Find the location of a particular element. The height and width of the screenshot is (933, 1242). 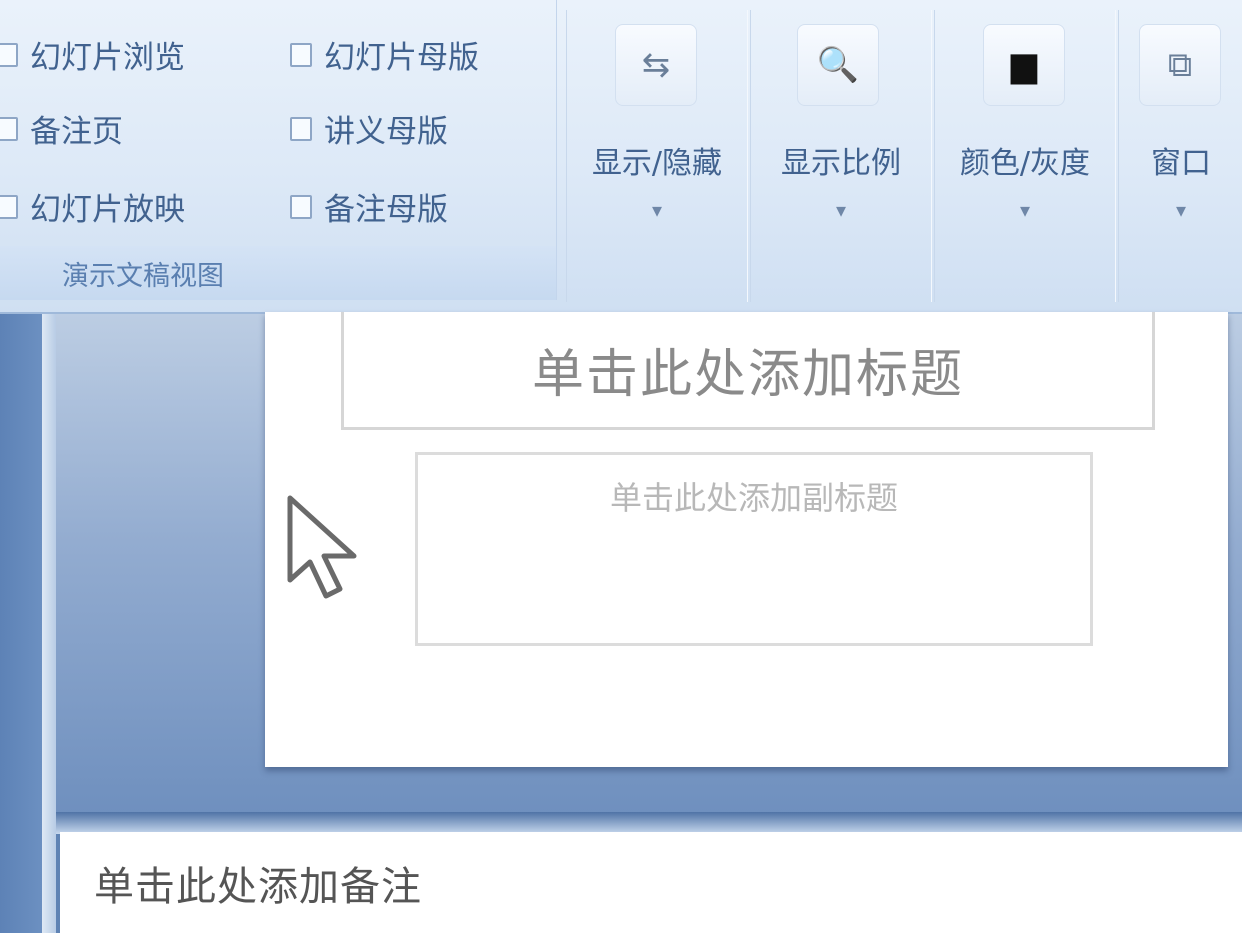

checkbox-label: 备注母版 is located at coordinates (386, 210).